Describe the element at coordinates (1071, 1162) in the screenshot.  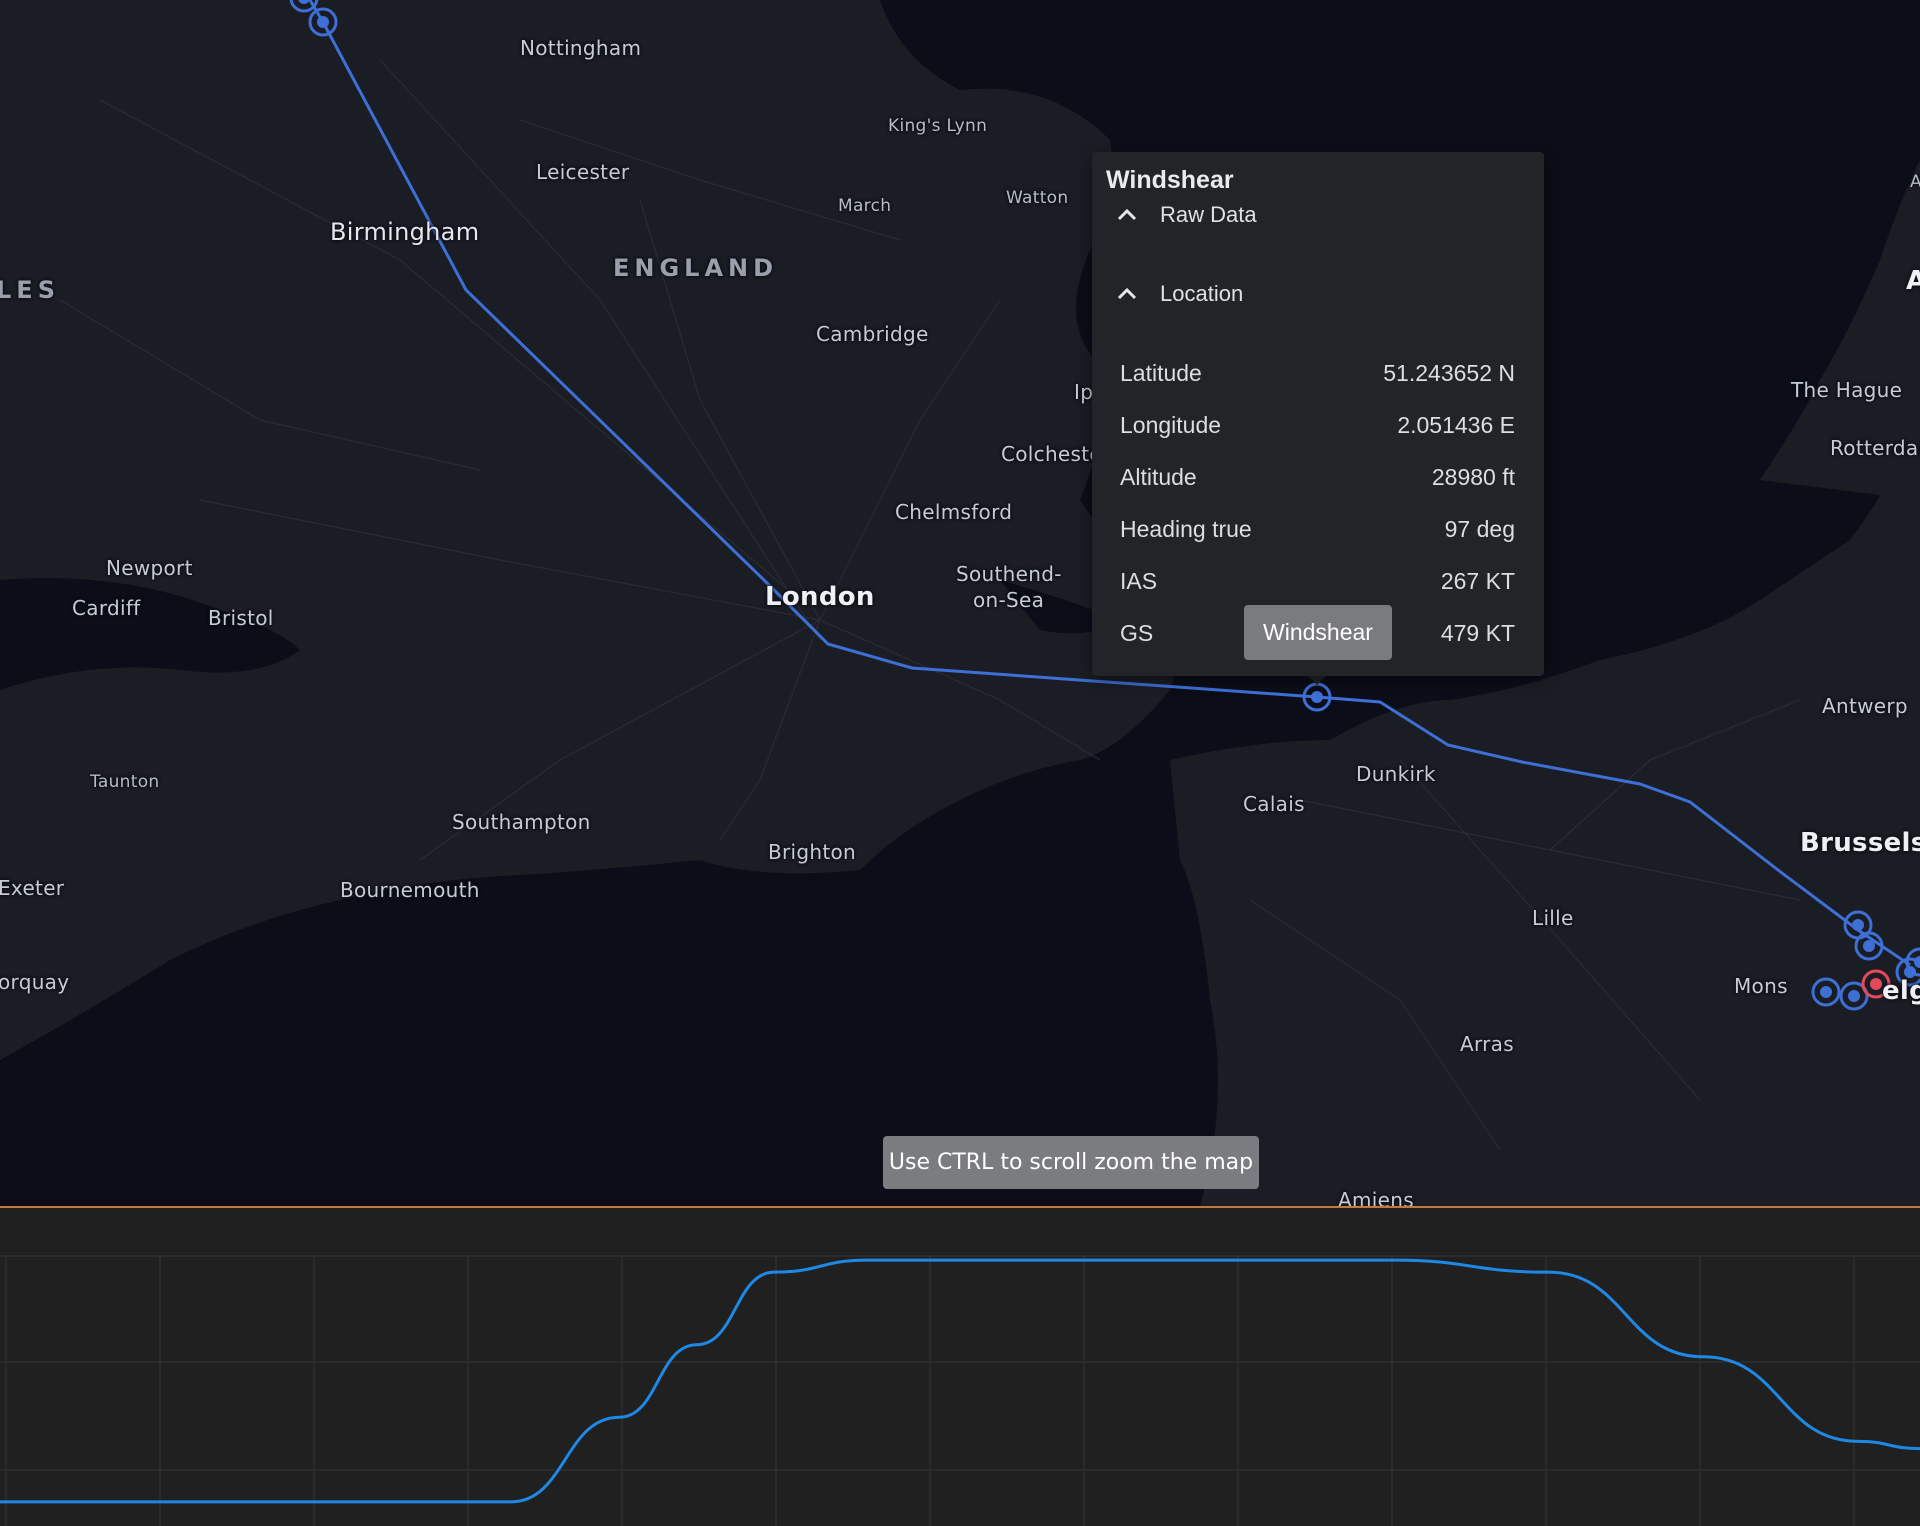
I see `ctrl-zoom-hint: Use CTRL to scroll zoom the map` at that location.